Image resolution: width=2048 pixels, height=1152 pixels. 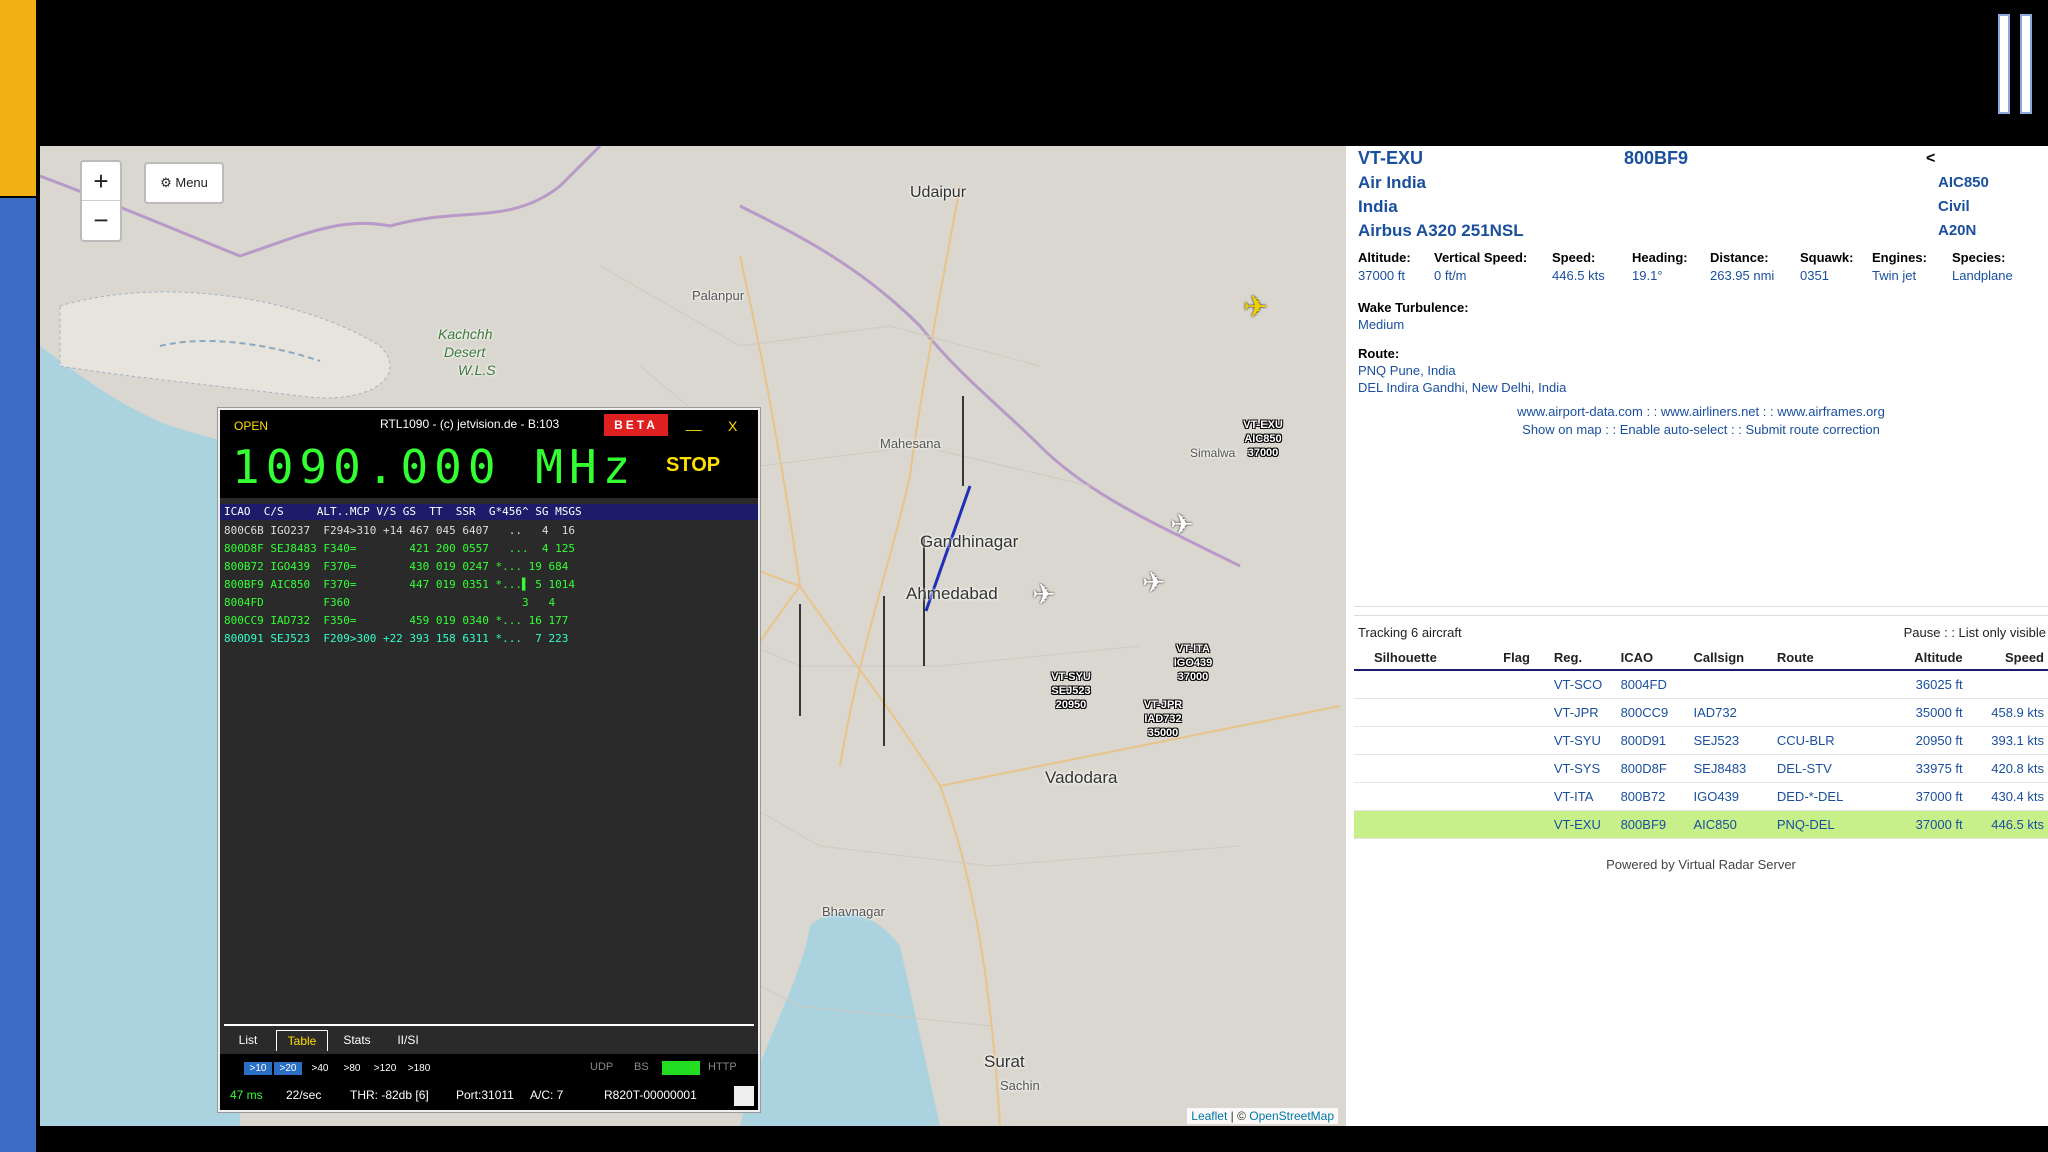 What do you see at coordinates (694, 423) in the screenshot?
I see `rtl-minimize-button: __` at bounding box center [694, 423].